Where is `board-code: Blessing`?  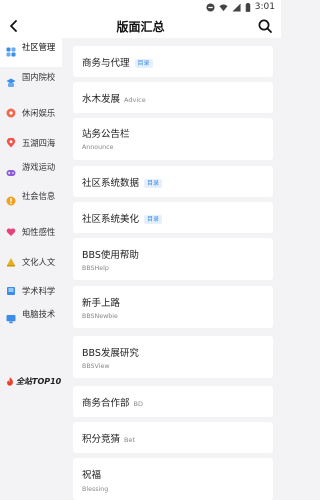 board-code: Blessing is located at coordinates (95, 489).